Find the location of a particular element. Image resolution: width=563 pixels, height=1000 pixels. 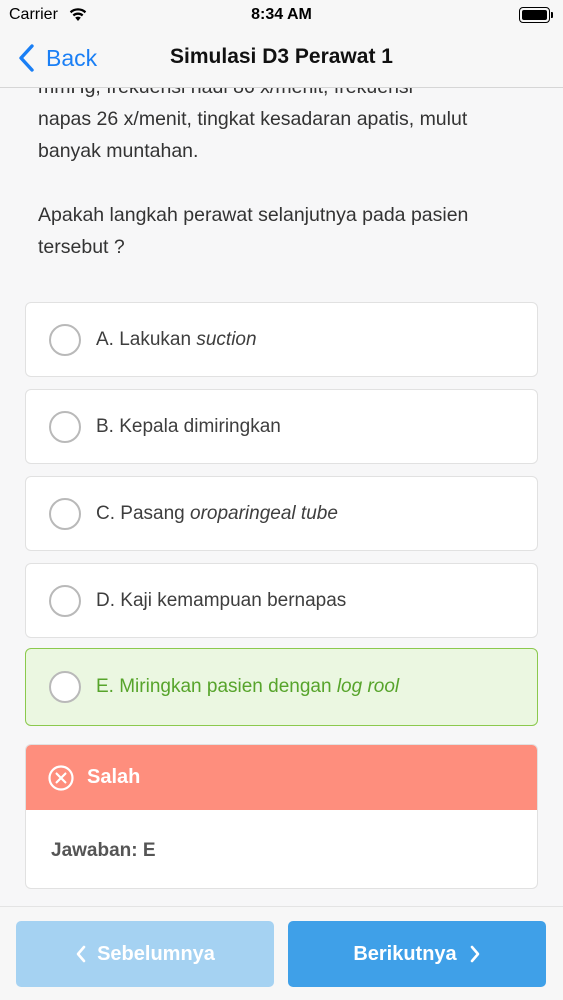

answer-option-c: C. Pasang oroparingeal tube is located at coordinates (281, 513).